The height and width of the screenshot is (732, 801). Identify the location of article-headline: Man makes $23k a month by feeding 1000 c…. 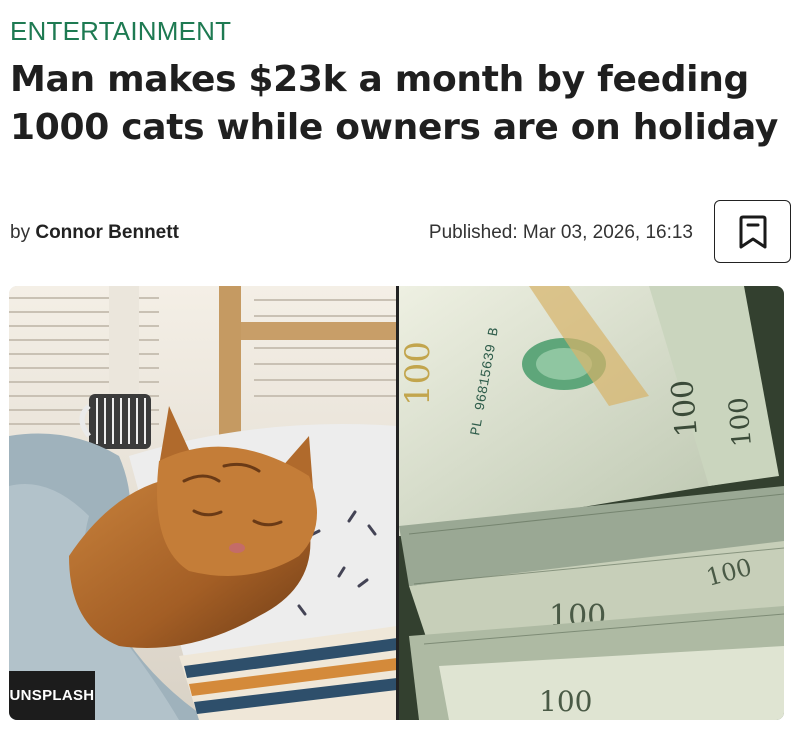
(394, 103).